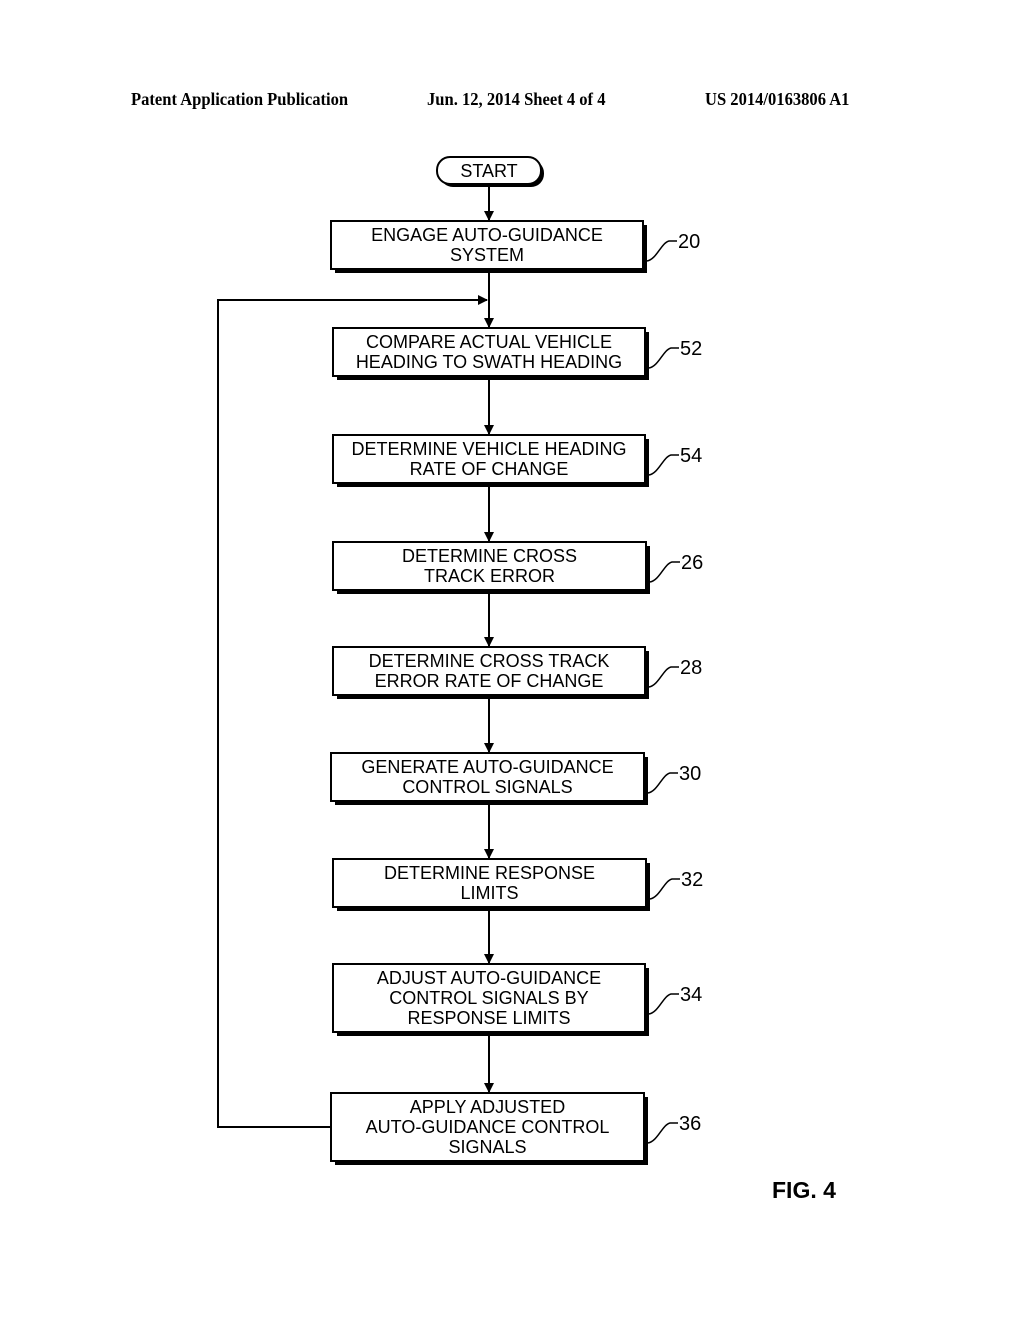  What do you see at coordinates (692, 563) in the screenshot?
I see `ref-number: 26` at bounding box center [692, 563].